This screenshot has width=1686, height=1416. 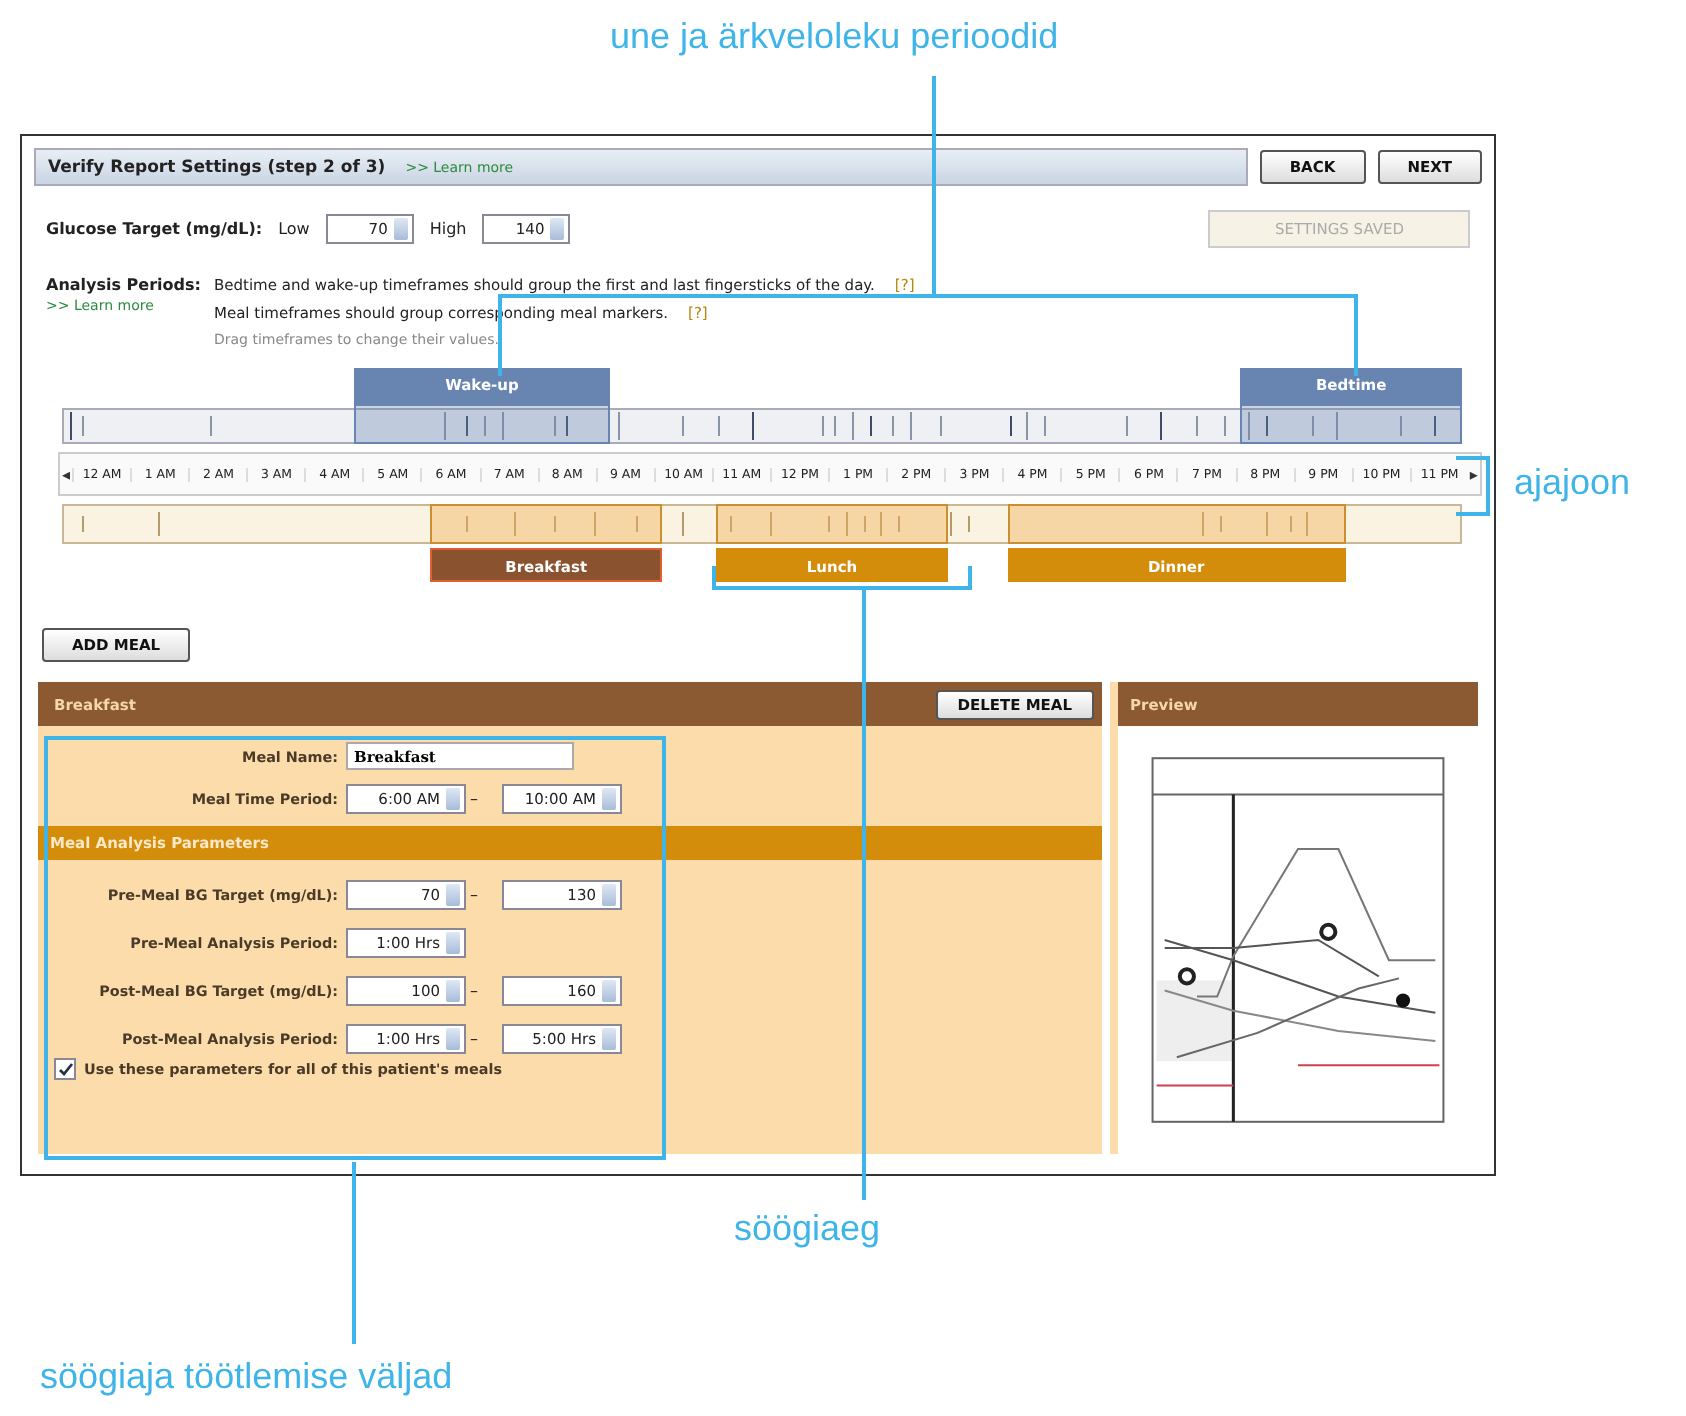 I want to click on scroll-left-control: ◂, so click(x=66, y=474).